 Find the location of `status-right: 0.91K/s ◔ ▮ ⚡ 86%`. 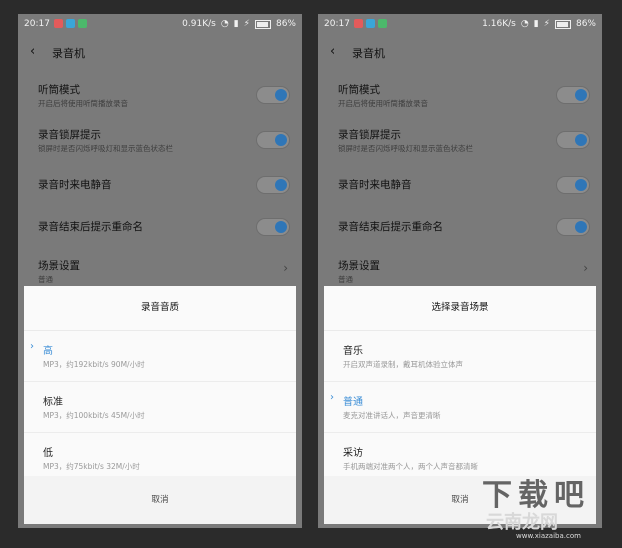

status-right: 0.91K/s ◔ ▮ ⚡ 86% is located at coordinates (239, 24).